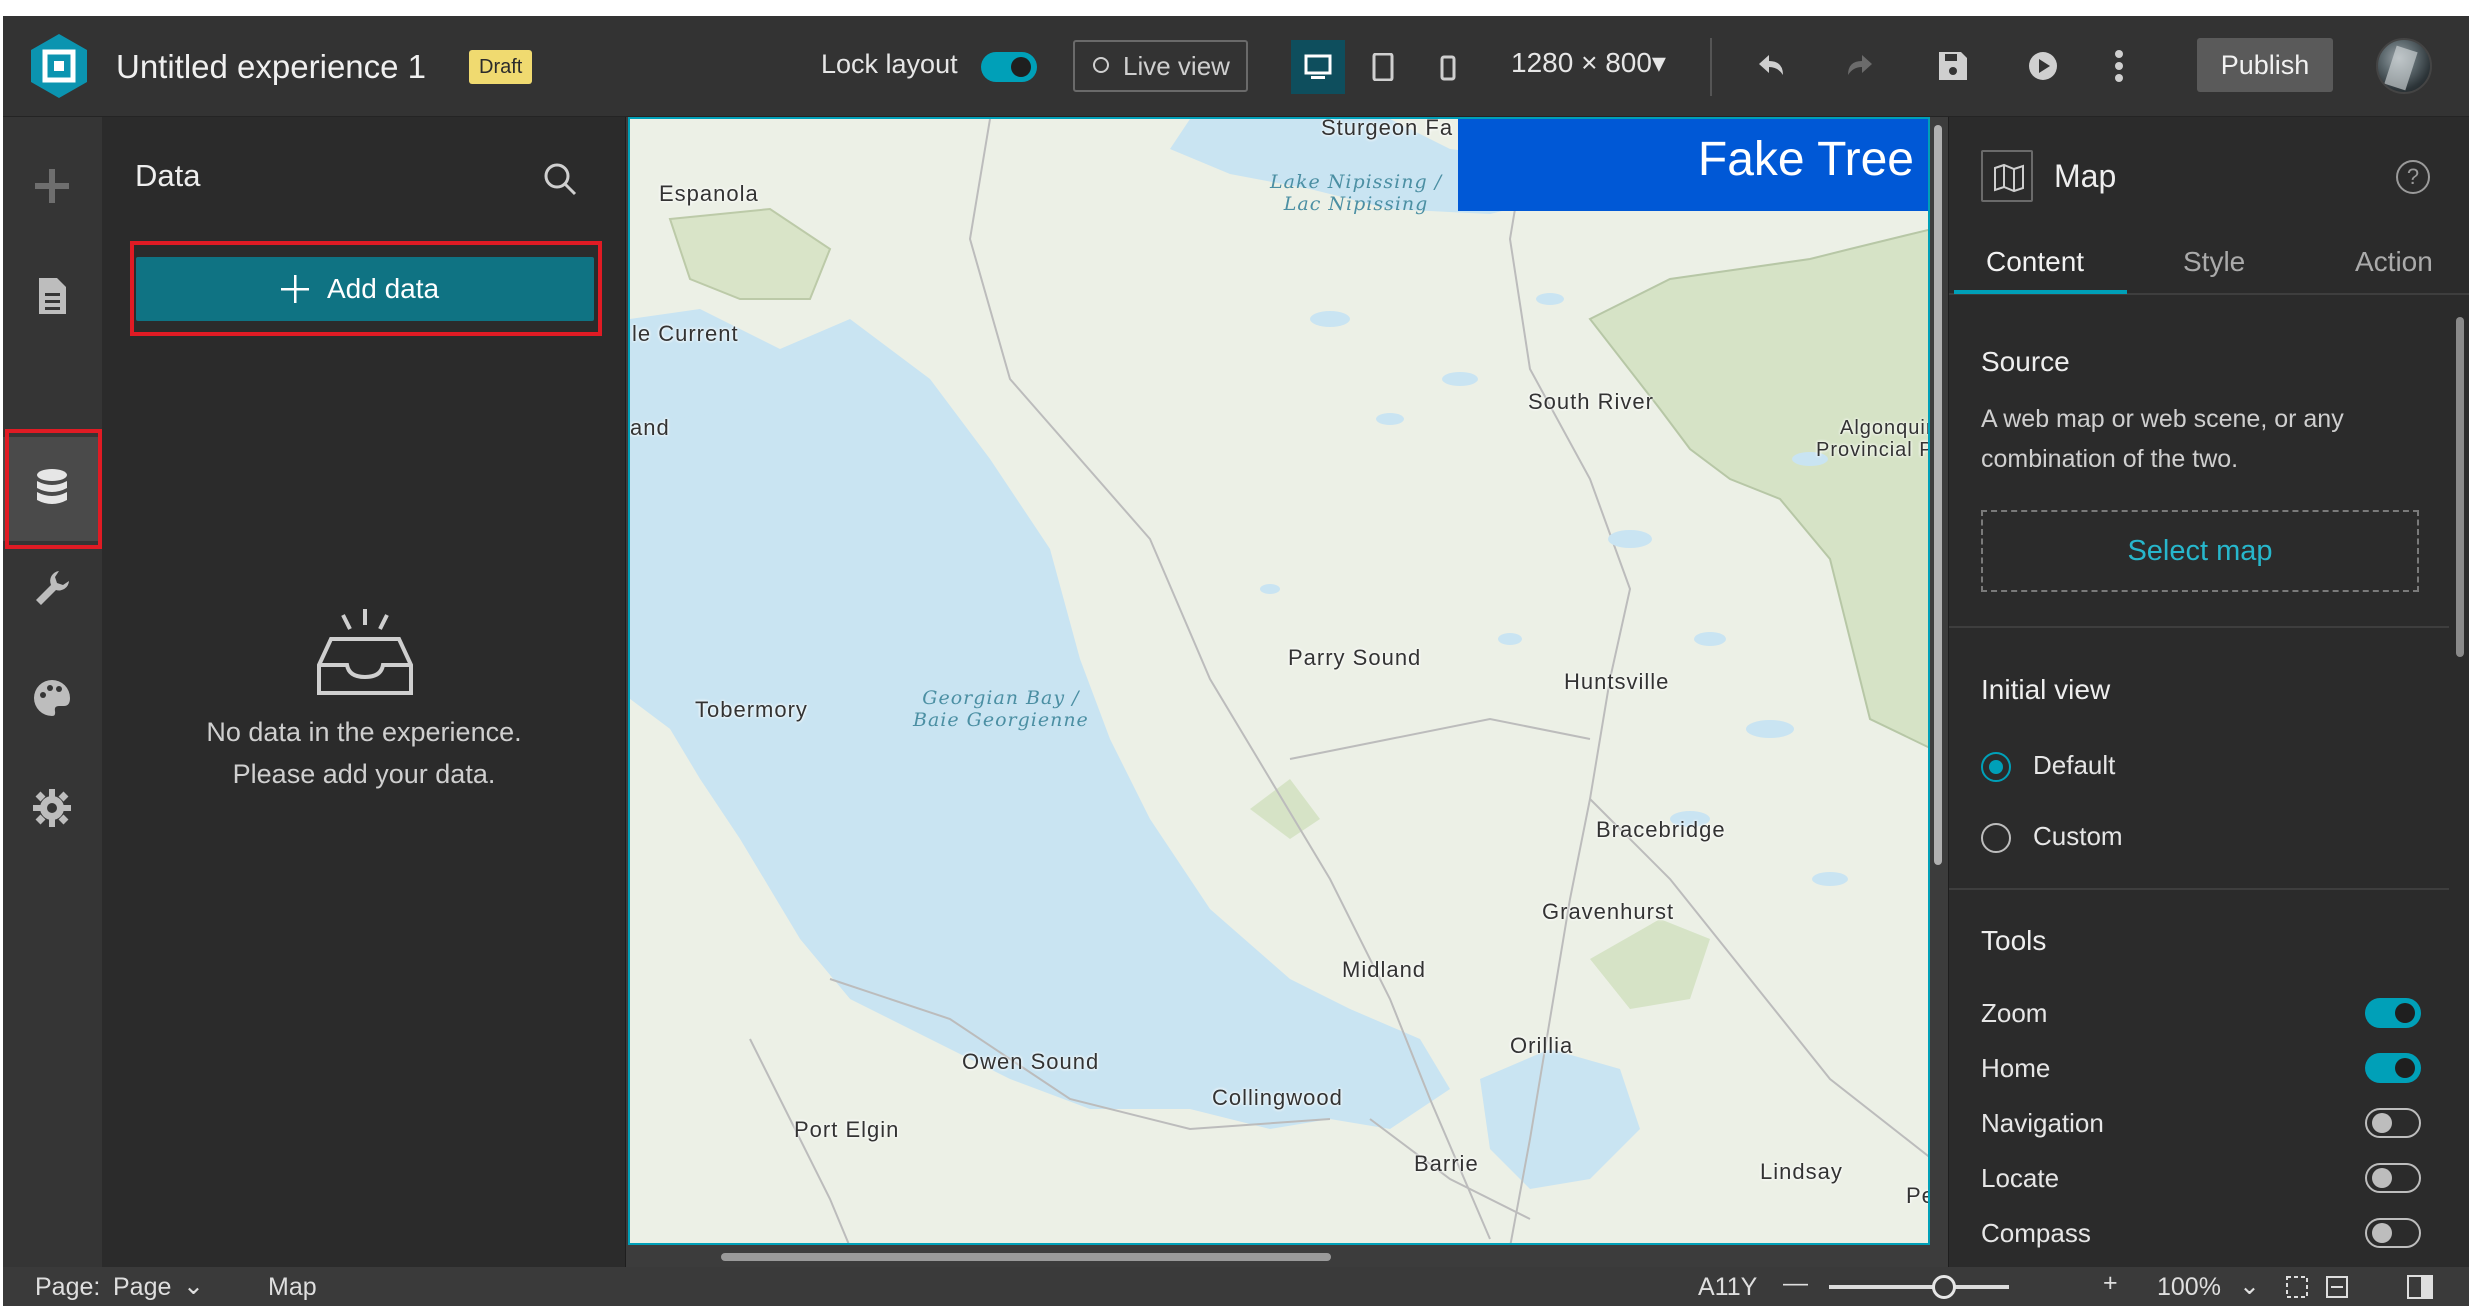  I want to click on map-label: Port Elgin, so click(847, 1129).